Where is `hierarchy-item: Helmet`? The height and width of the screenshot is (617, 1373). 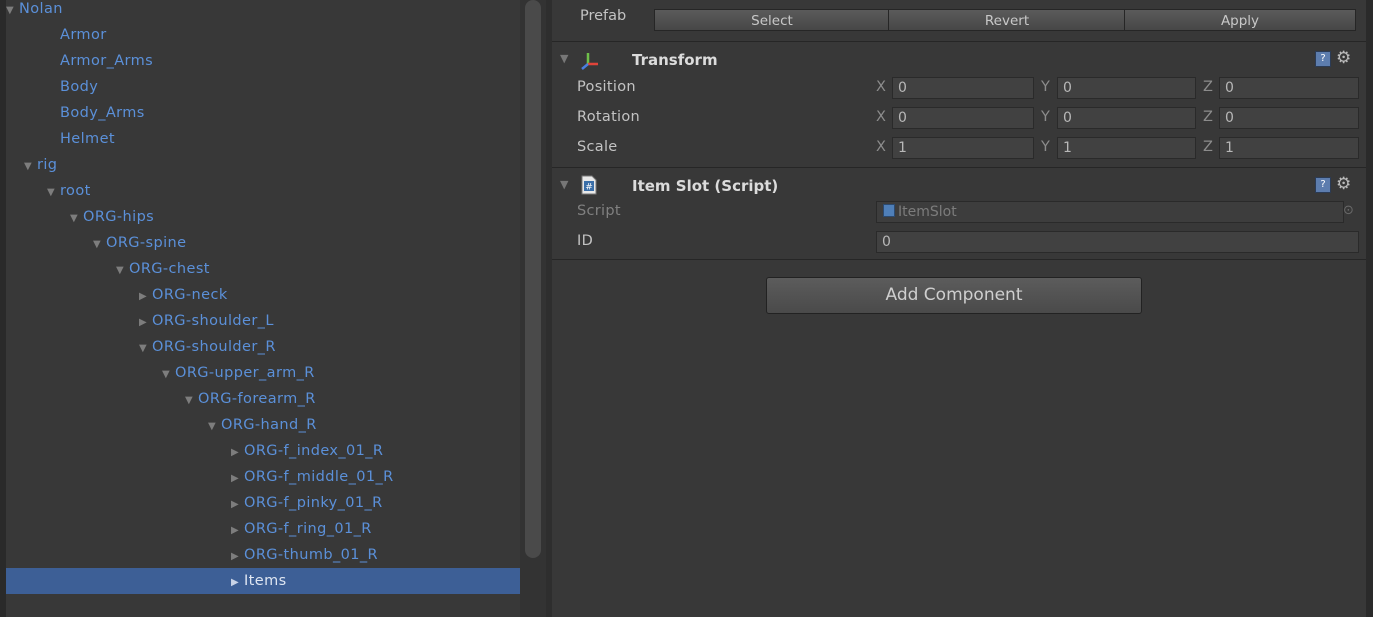
hierarchy-item: Helmet is located at coordinates (263, 139).